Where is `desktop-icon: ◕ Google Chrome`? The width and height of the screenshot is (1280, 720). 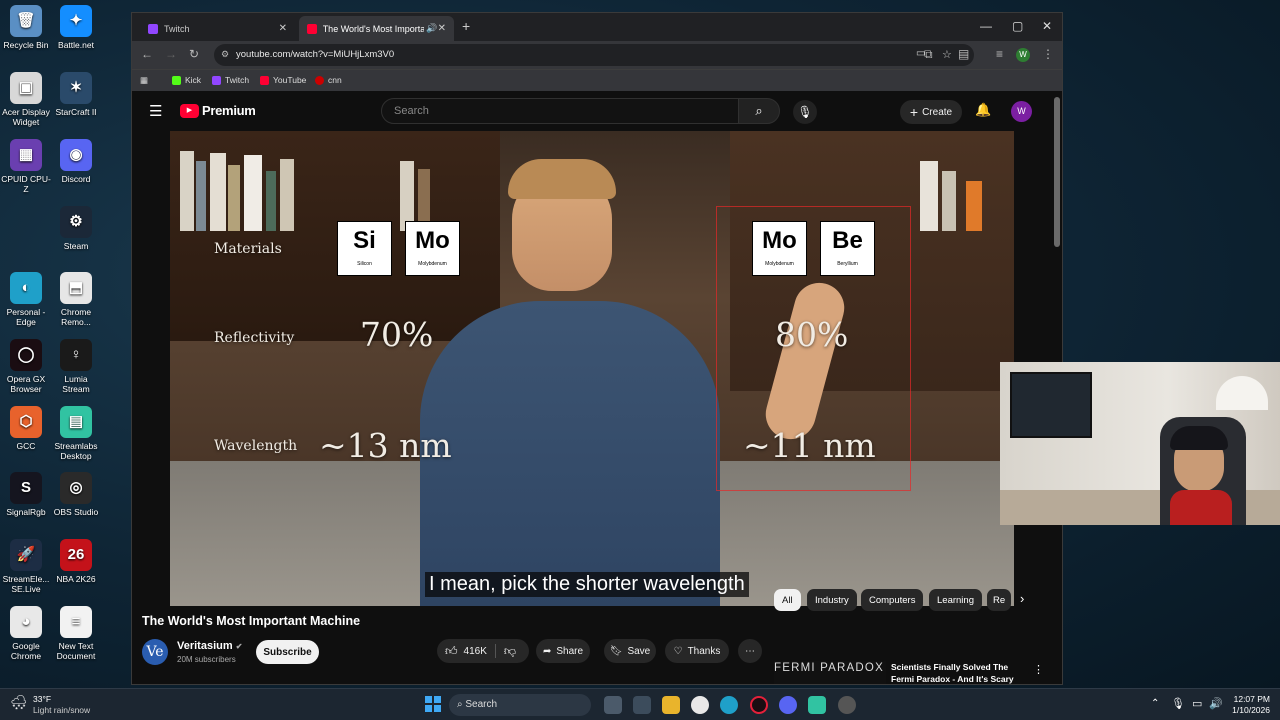 desktop-icon: ◕ Google Chrome is located at coordinates (26, 633).